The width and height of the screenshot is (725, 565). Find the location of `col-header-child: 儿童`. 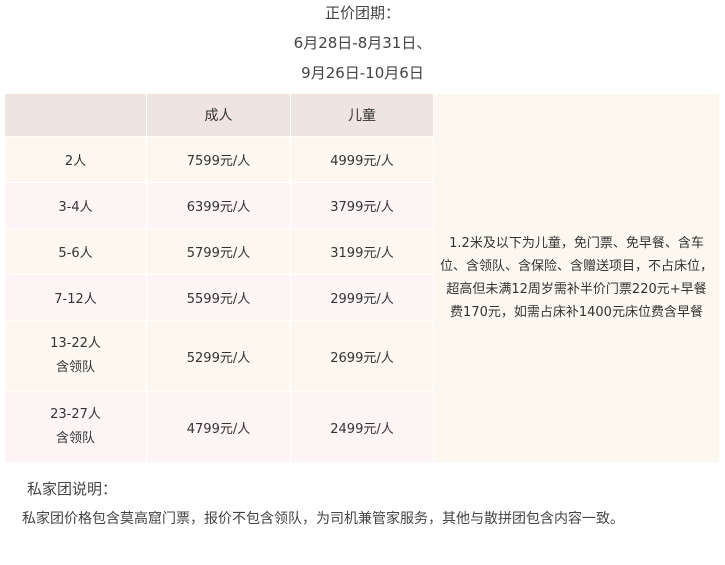

col-header-child: 儿童 is located at coordinates (362, 115).